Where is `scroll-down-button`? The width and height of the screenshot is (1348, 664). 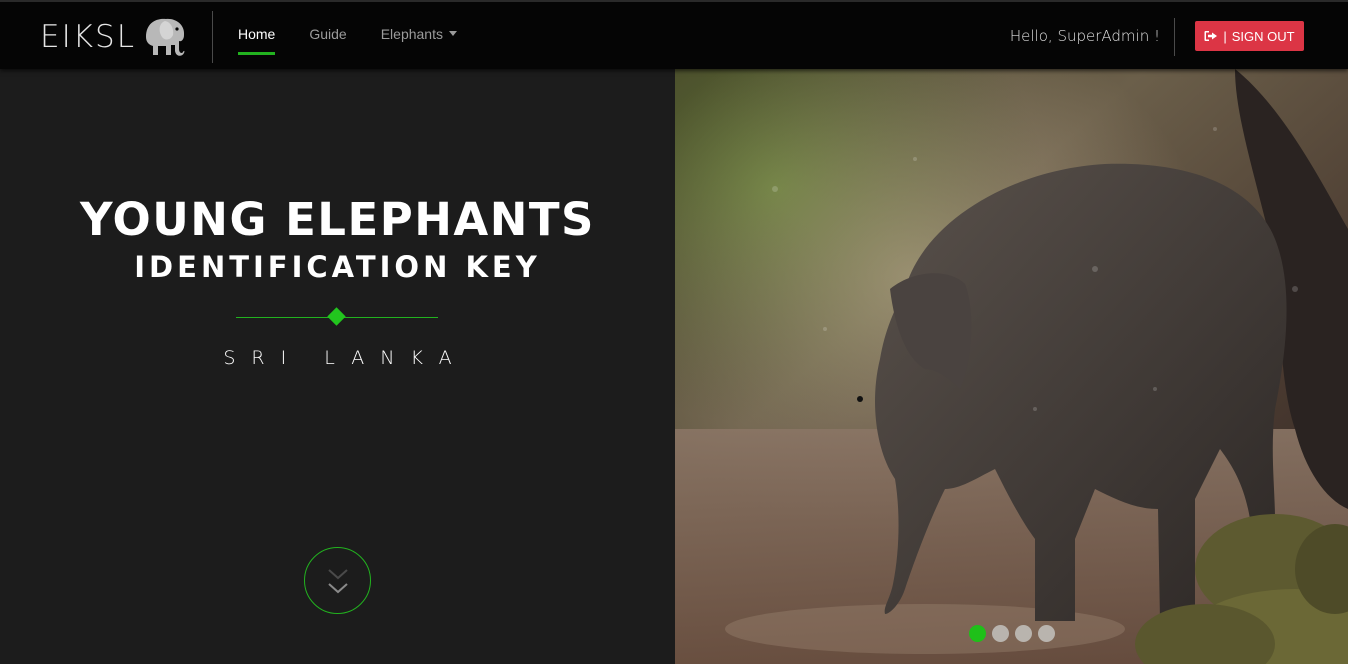
scroll-down-button is located at coordinates (337, 580).